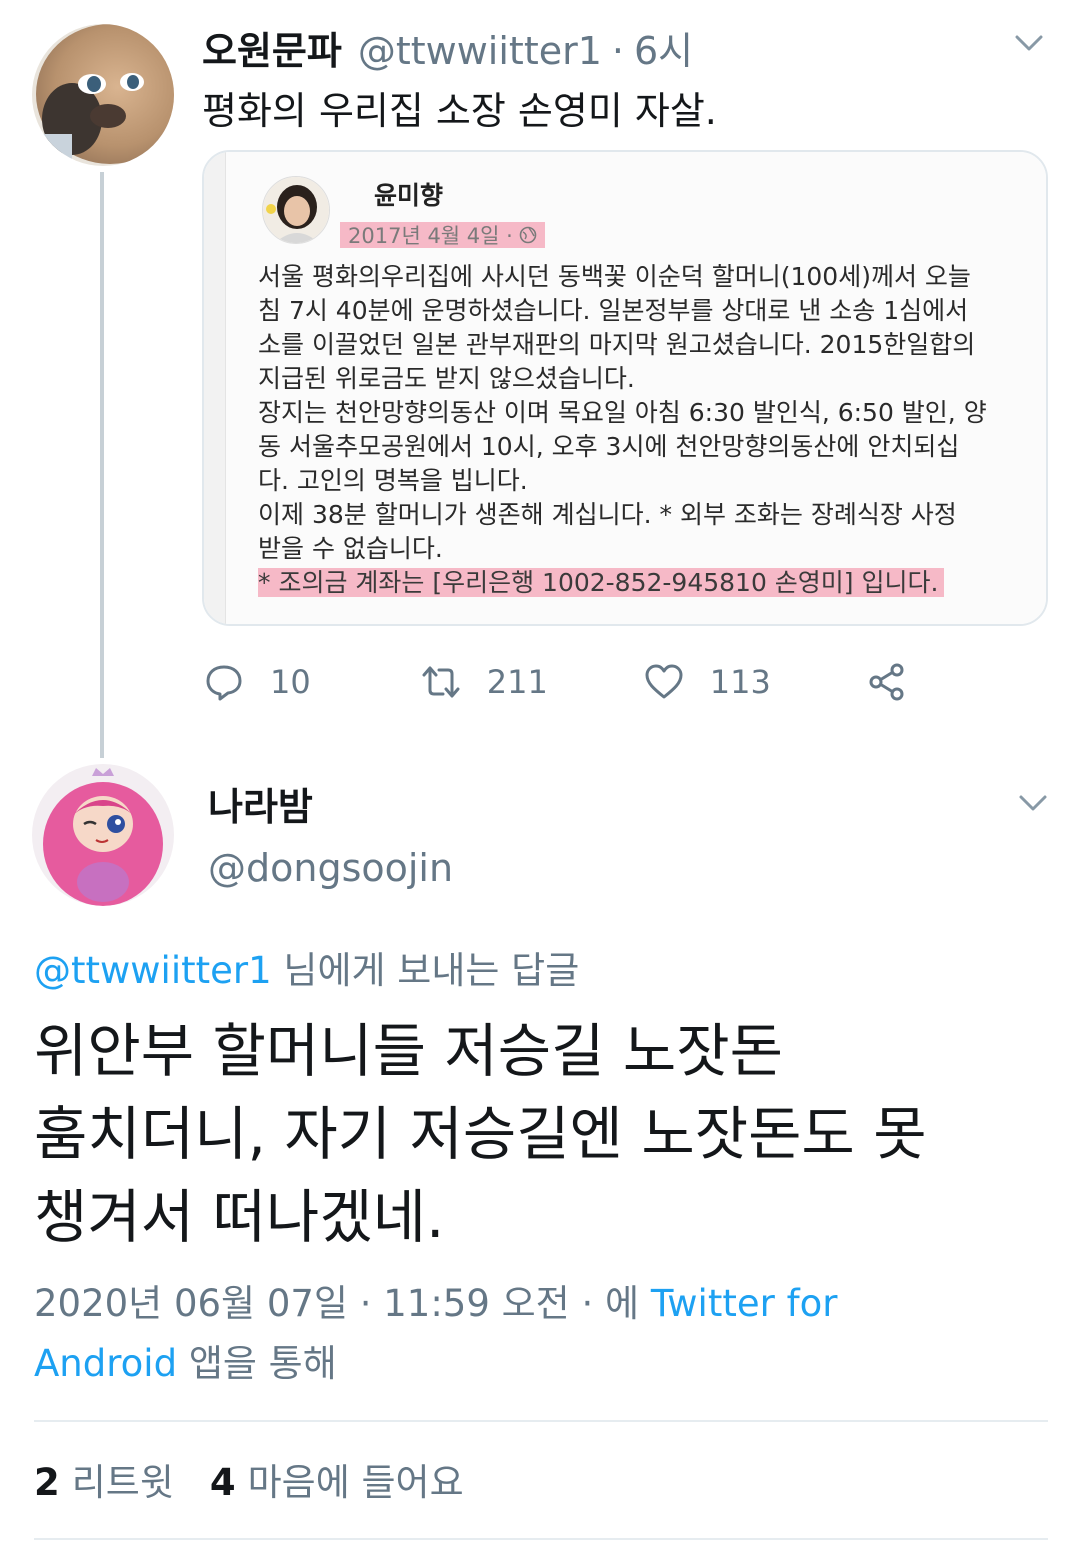  I want to click on client-link-part2: Android, so click(105, 1363).